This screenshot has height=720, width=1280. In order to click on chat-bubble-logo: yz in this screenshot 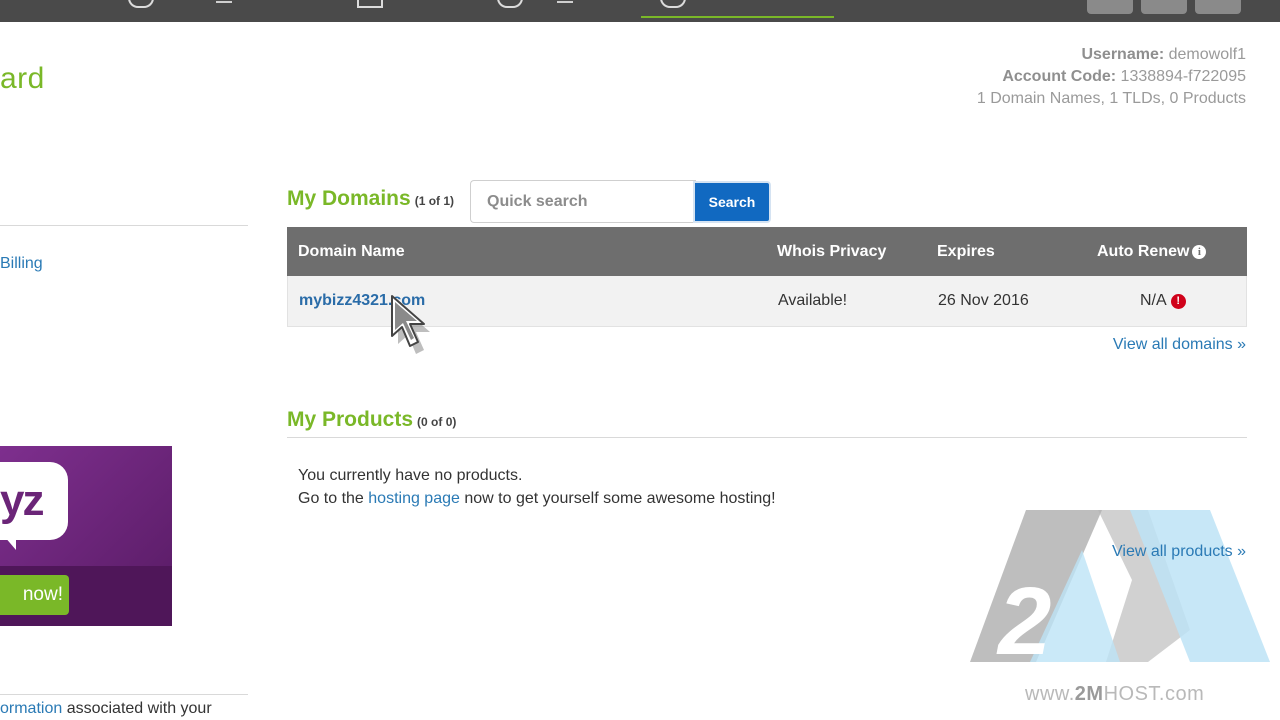, I will do `click(34, 501)`.